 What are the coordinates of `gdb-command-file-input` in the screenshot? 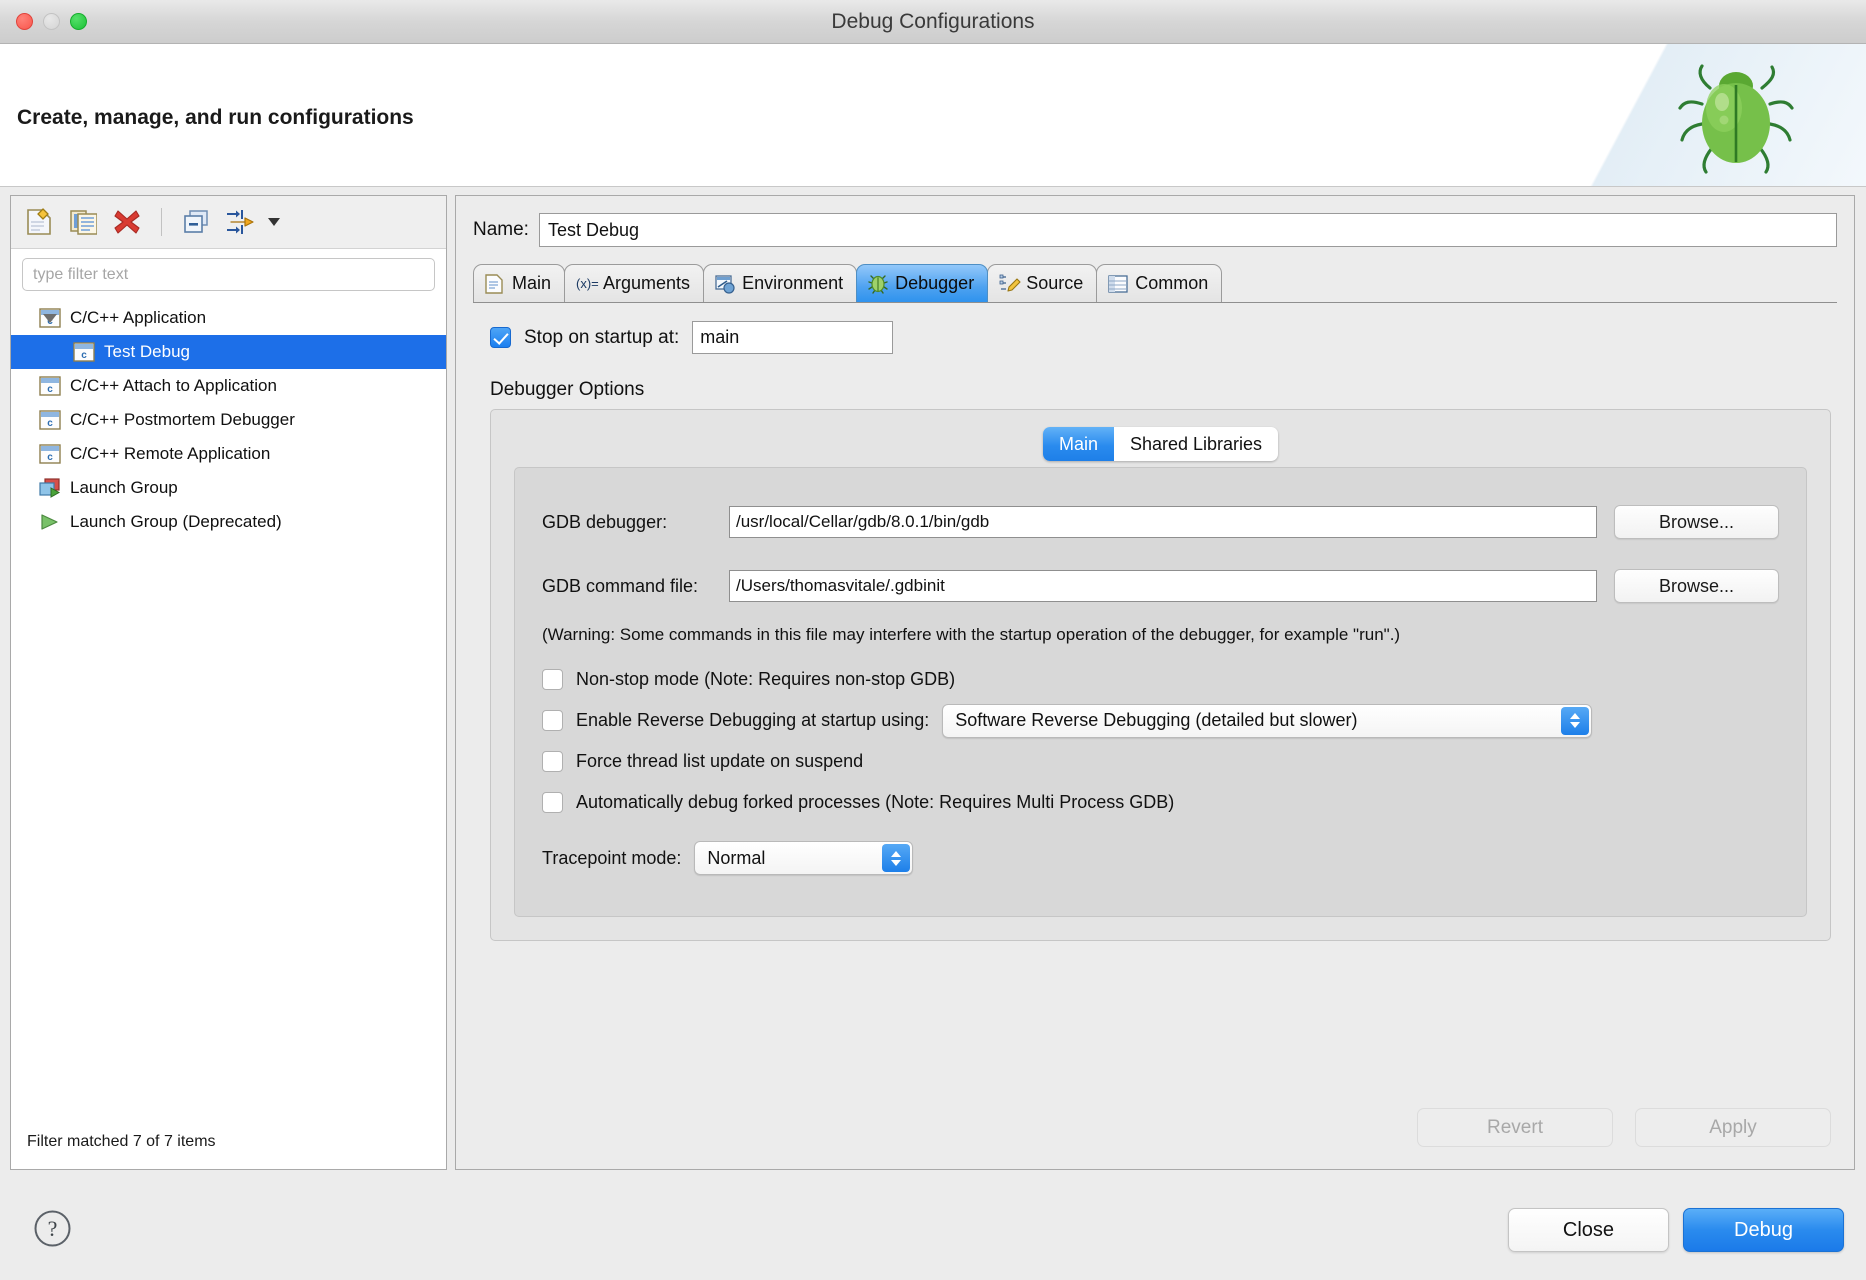 It's located at (1163, 586).